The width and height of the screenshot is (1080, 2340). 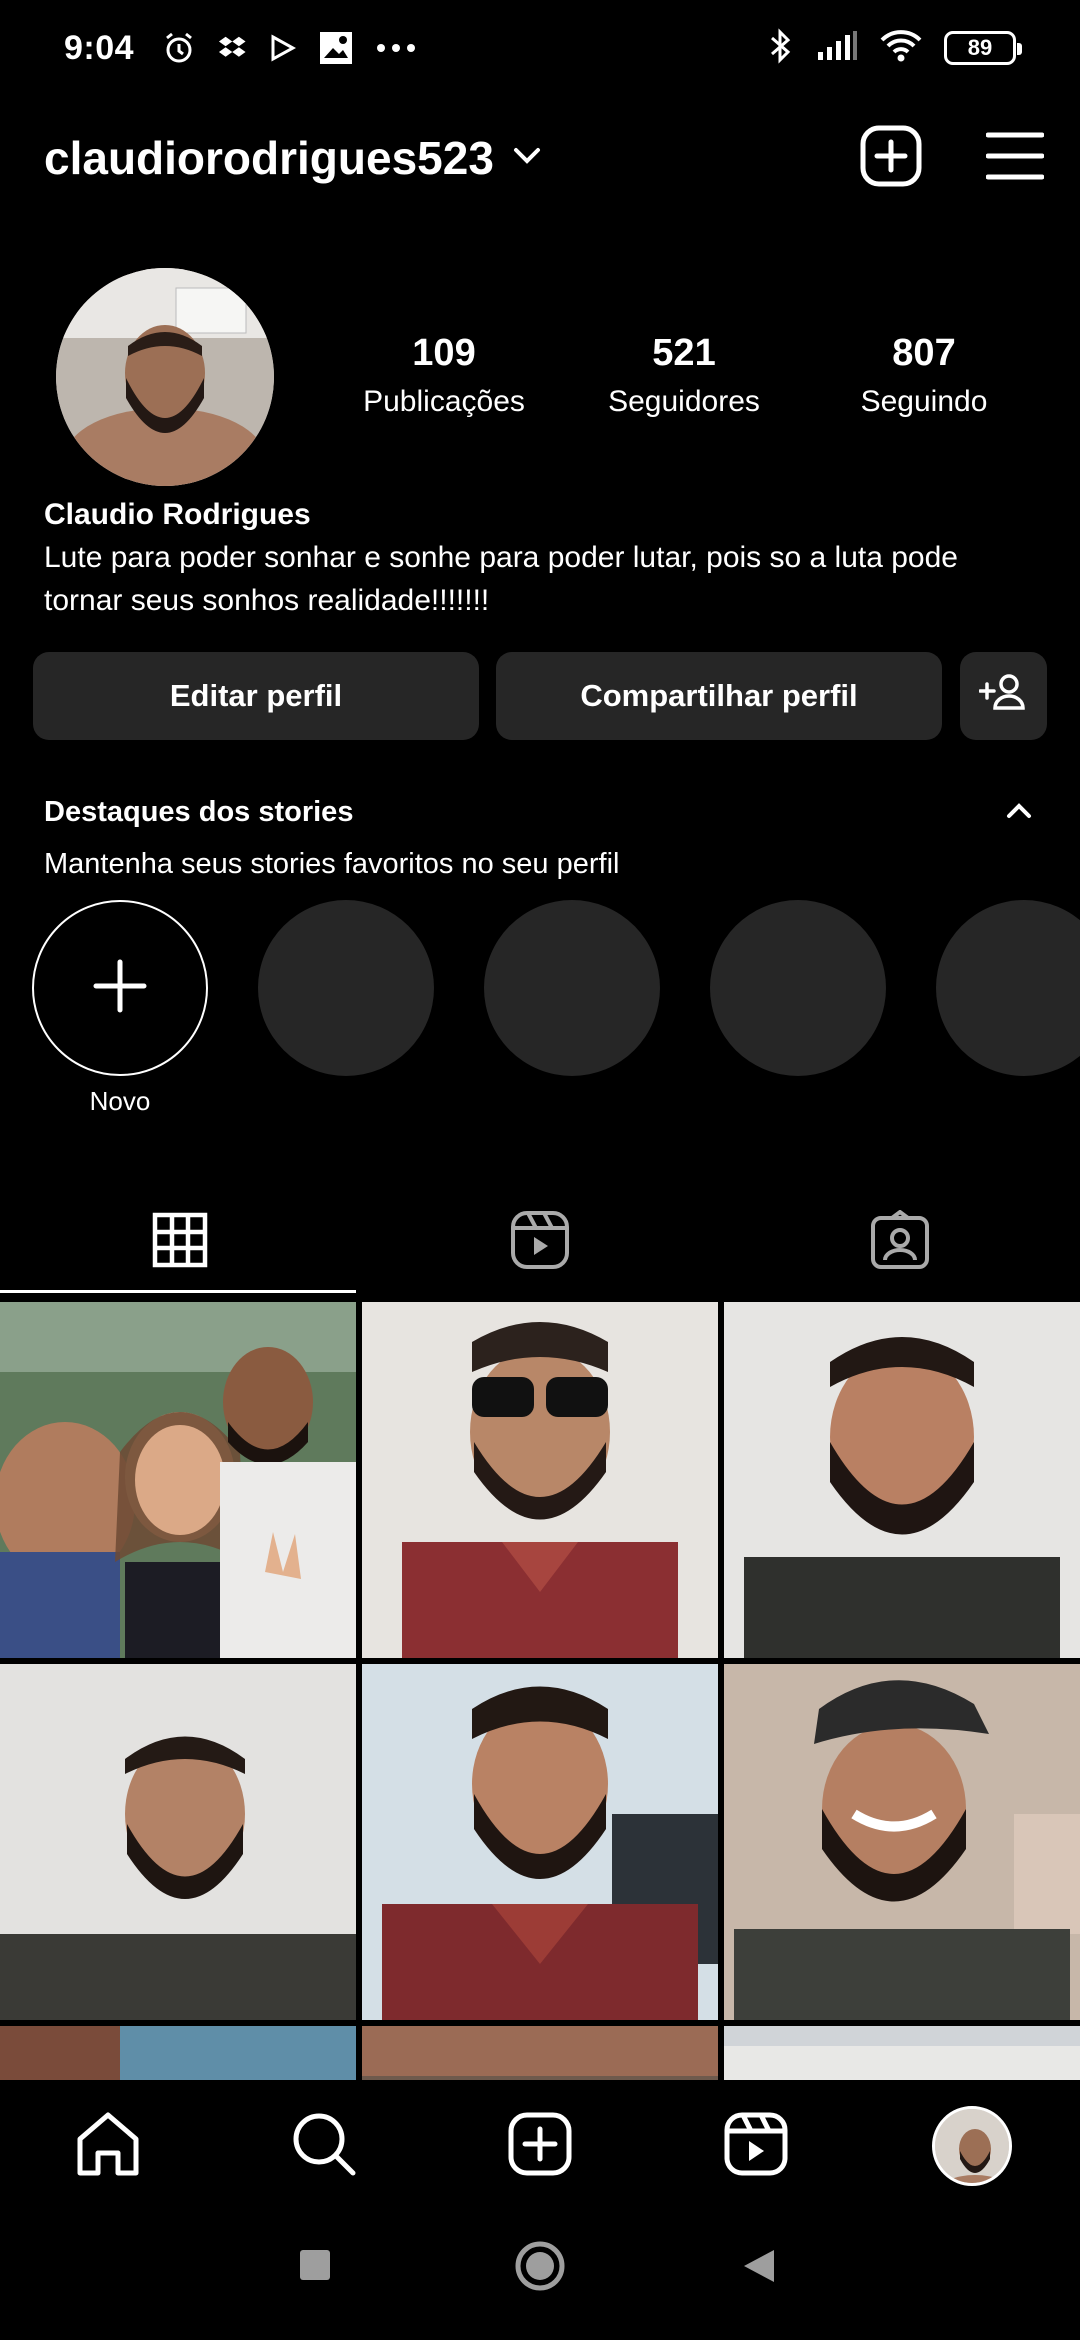 What do you see at coordinates (444, 353) in the screenshot?
I see `stat-posts-value: 109` at bounding box center [444, 353].